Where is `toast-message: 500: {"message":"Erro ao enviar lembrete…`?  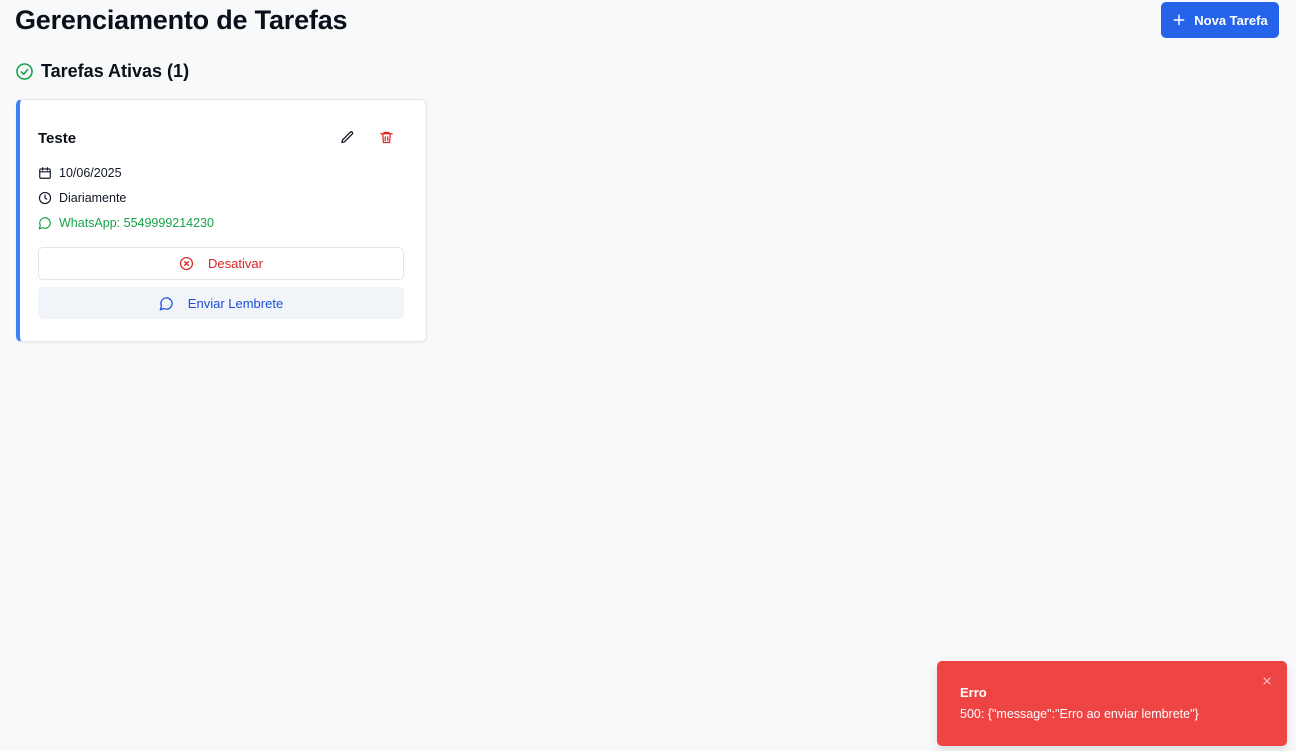 toast-message: 500: {"message":"Erro ao enviar lembrete… is located at coordinates (1079, 714).